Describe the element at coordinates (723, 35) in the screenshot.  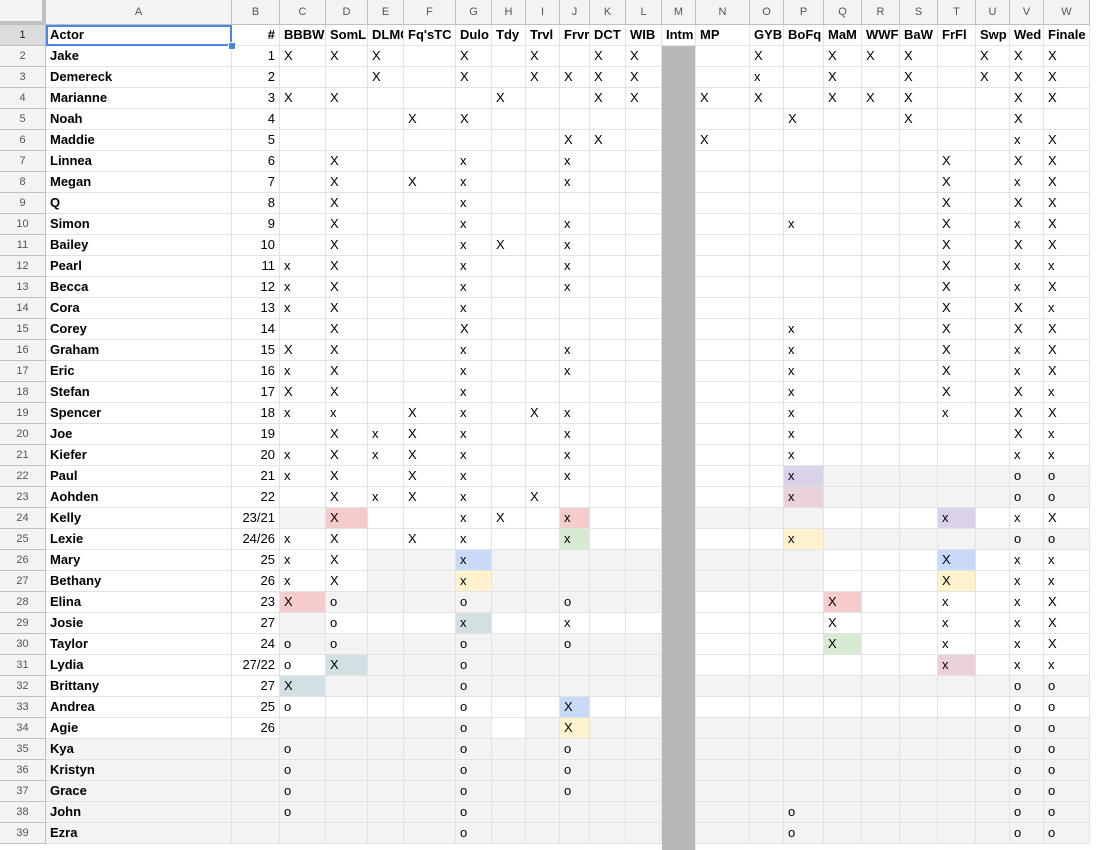
I see `header-cell-n: MP` at that location.